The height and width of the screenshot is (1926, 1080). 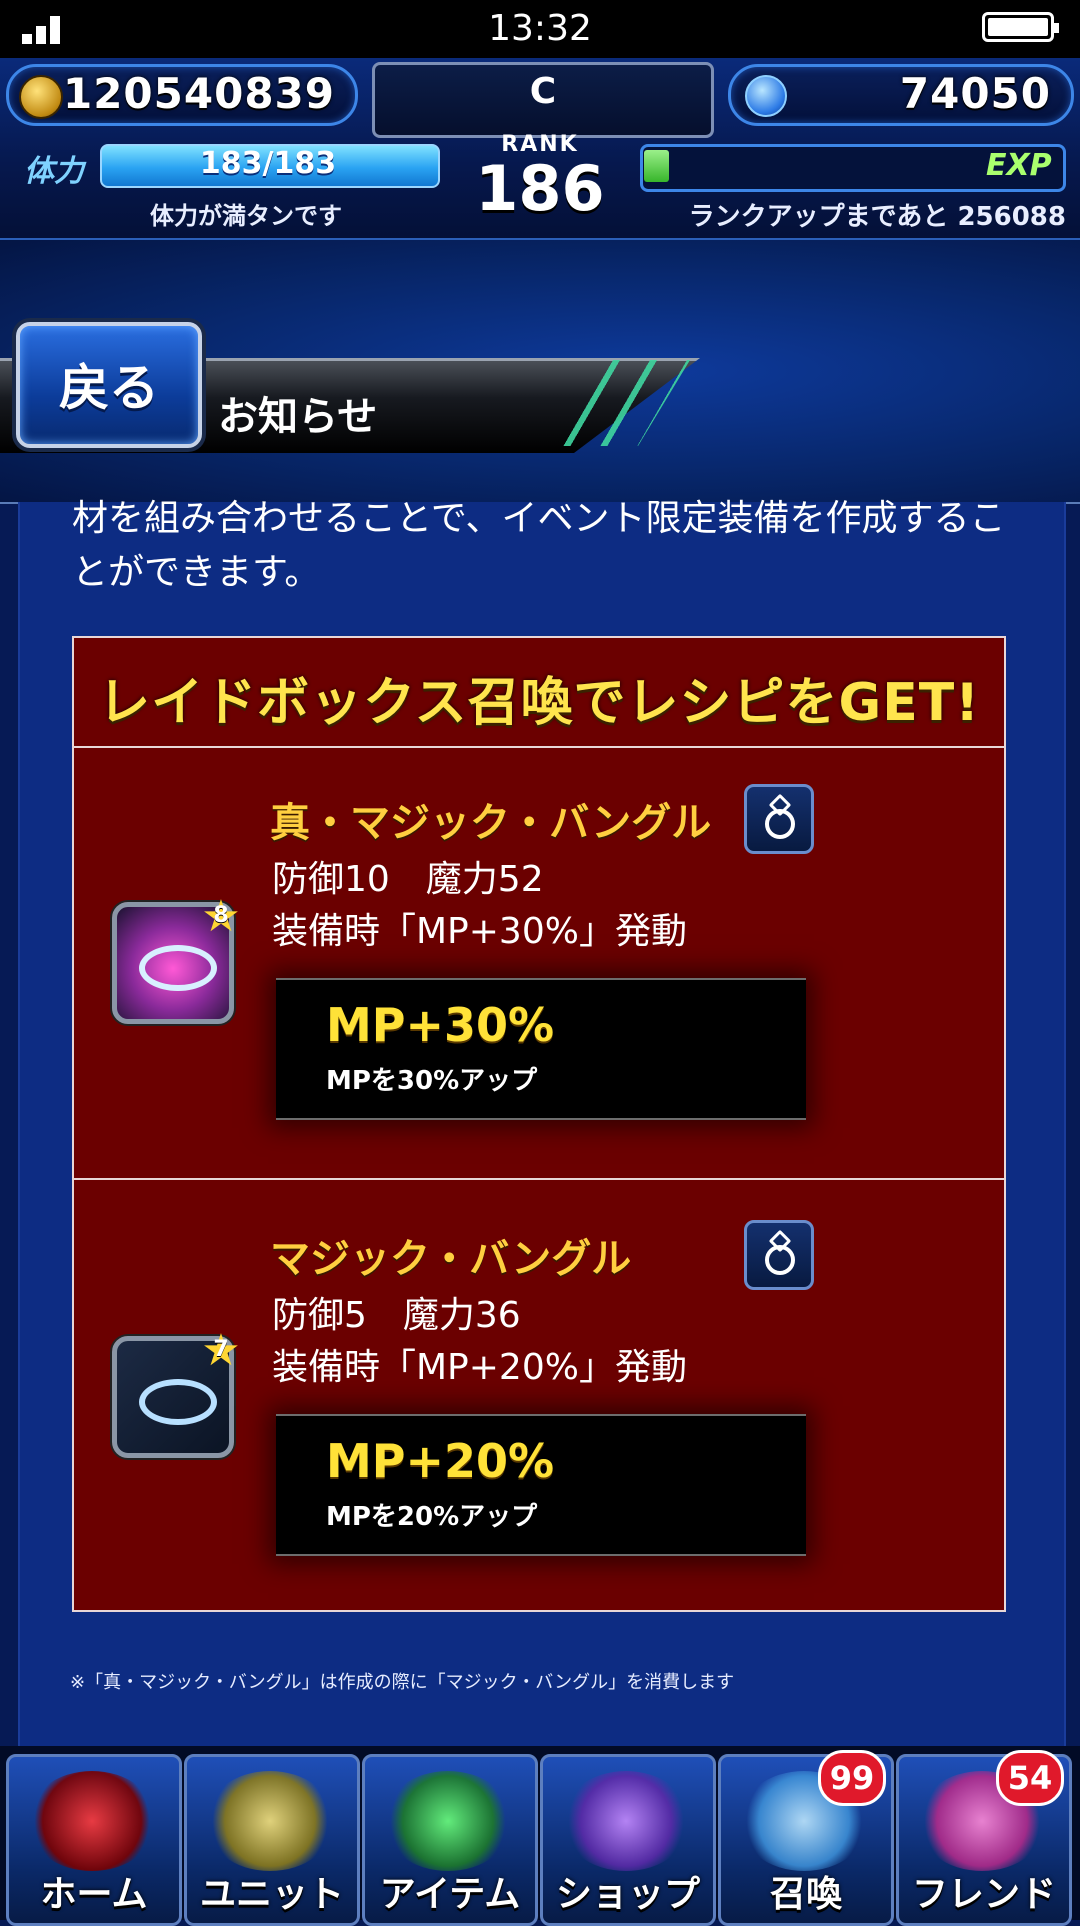 I want to click on shop-chest-icon, so click(x=626, y=1821).